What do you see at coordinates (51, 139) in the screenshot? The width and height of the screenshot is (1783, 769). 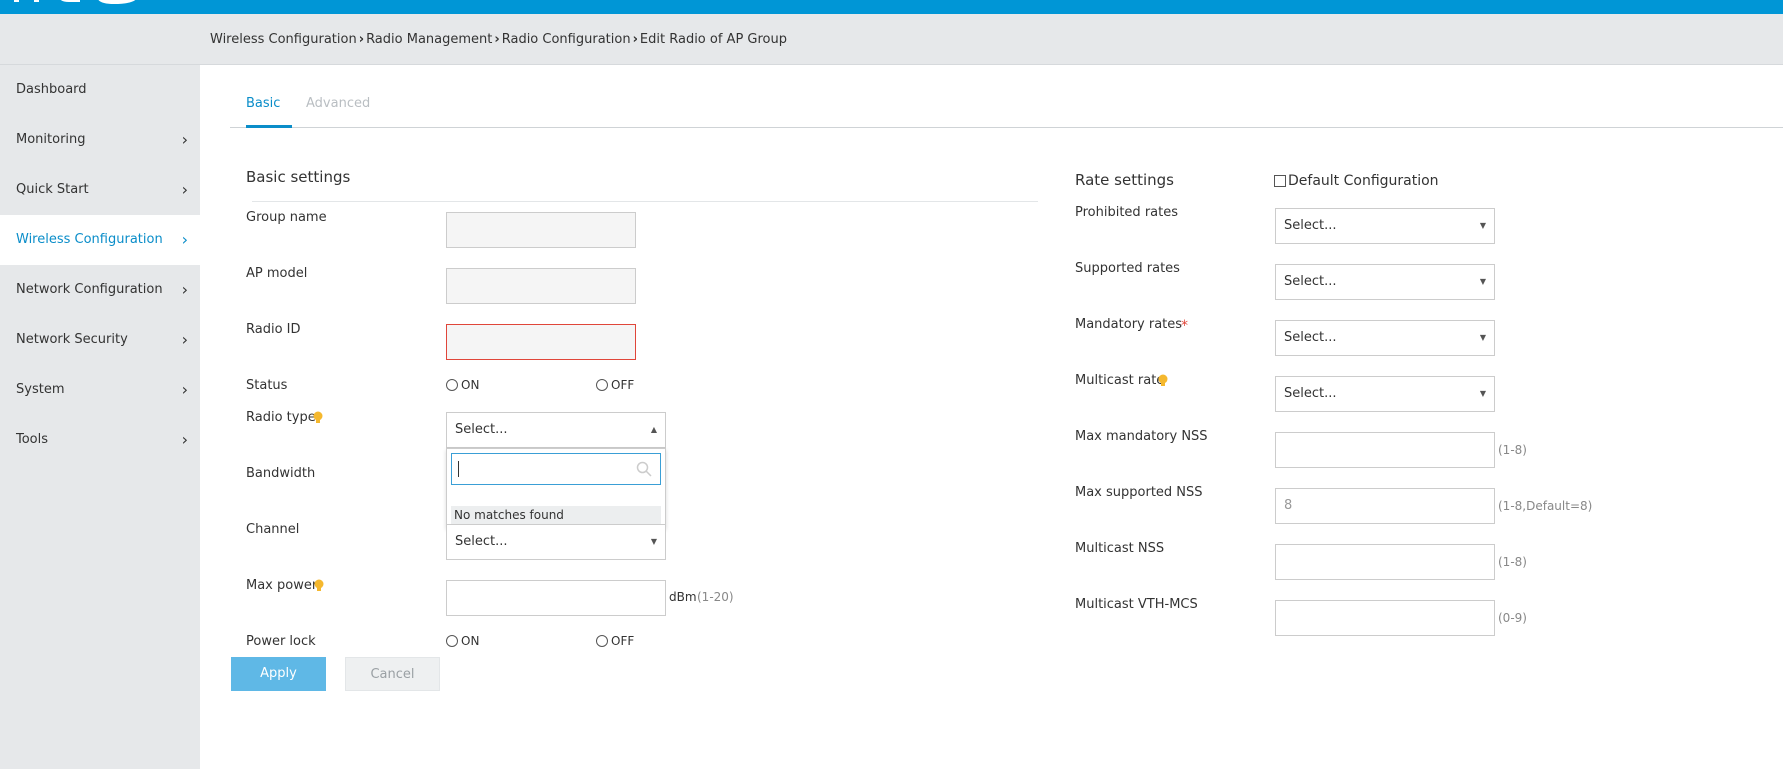 I see `sidebar-item-label: Monitoring` at bounding box center [51, 139].